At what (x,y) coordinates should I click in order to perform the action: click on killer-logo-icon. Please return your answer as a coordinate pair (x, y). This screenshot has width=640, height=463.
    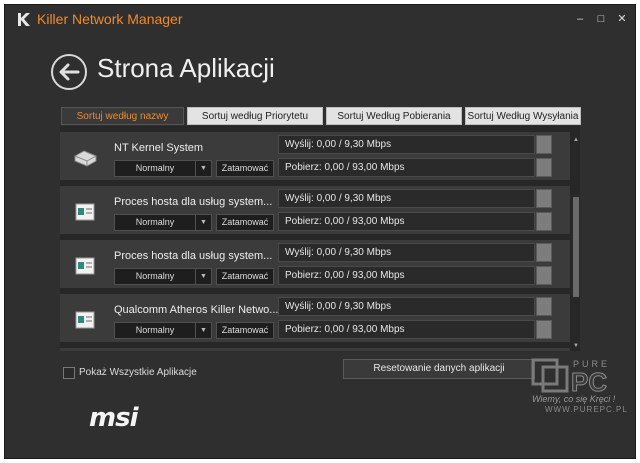
    Looking at the image, I should click on (24, 19).